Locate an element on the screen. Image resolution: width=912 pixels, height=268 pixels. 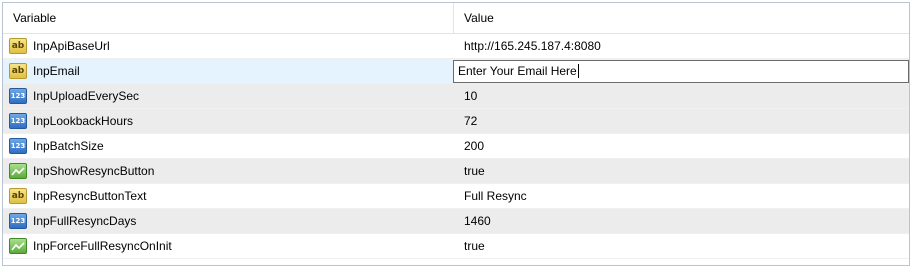
variable-name: InpFullResyncDays is located at coordinates (85, 221).